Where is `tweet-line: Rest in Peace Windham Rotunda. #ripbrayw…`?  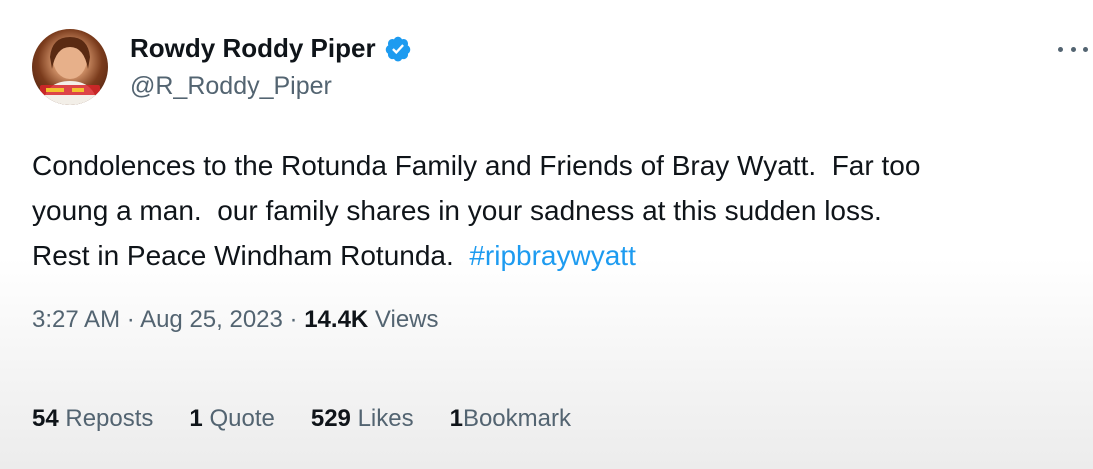 tweet-line: Rest in Peace Windham Rotunda. #ripbrayw… is located at coordinates (557, 255).